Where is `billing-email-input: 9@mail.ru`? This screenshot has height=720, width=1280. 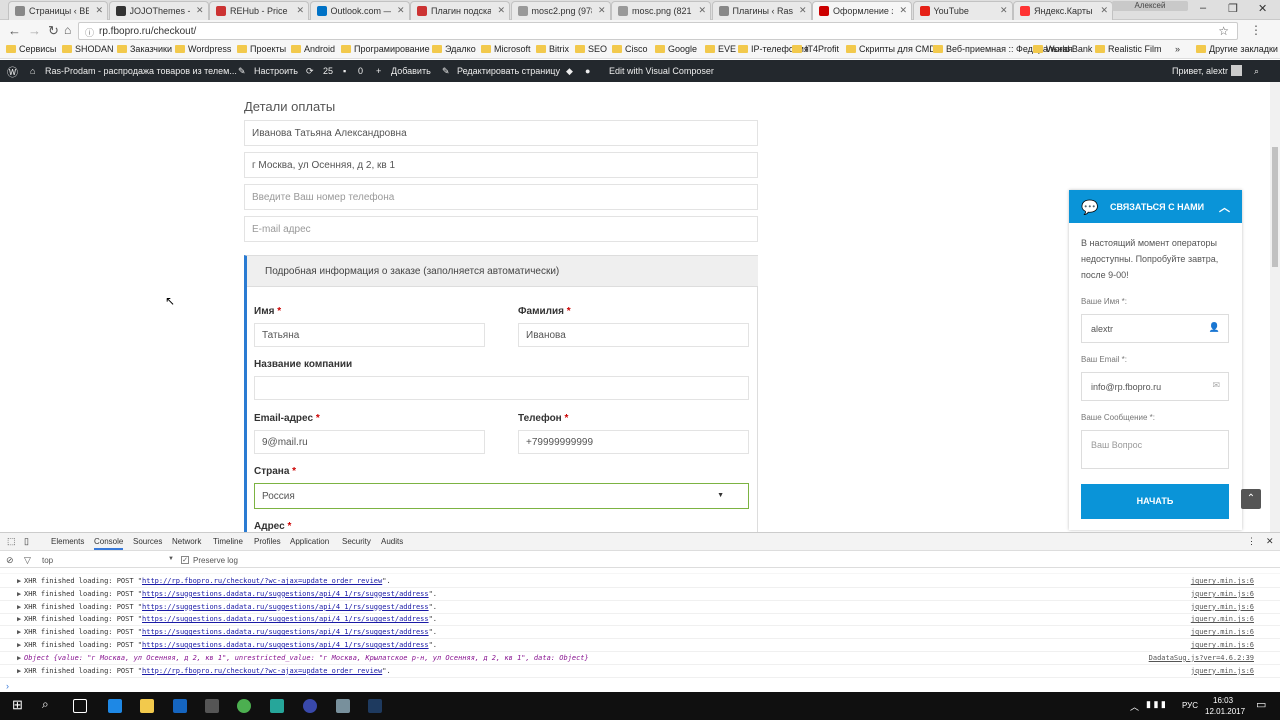 billing-email-input: 9@mail.ru is located at coordinates (369, 442).